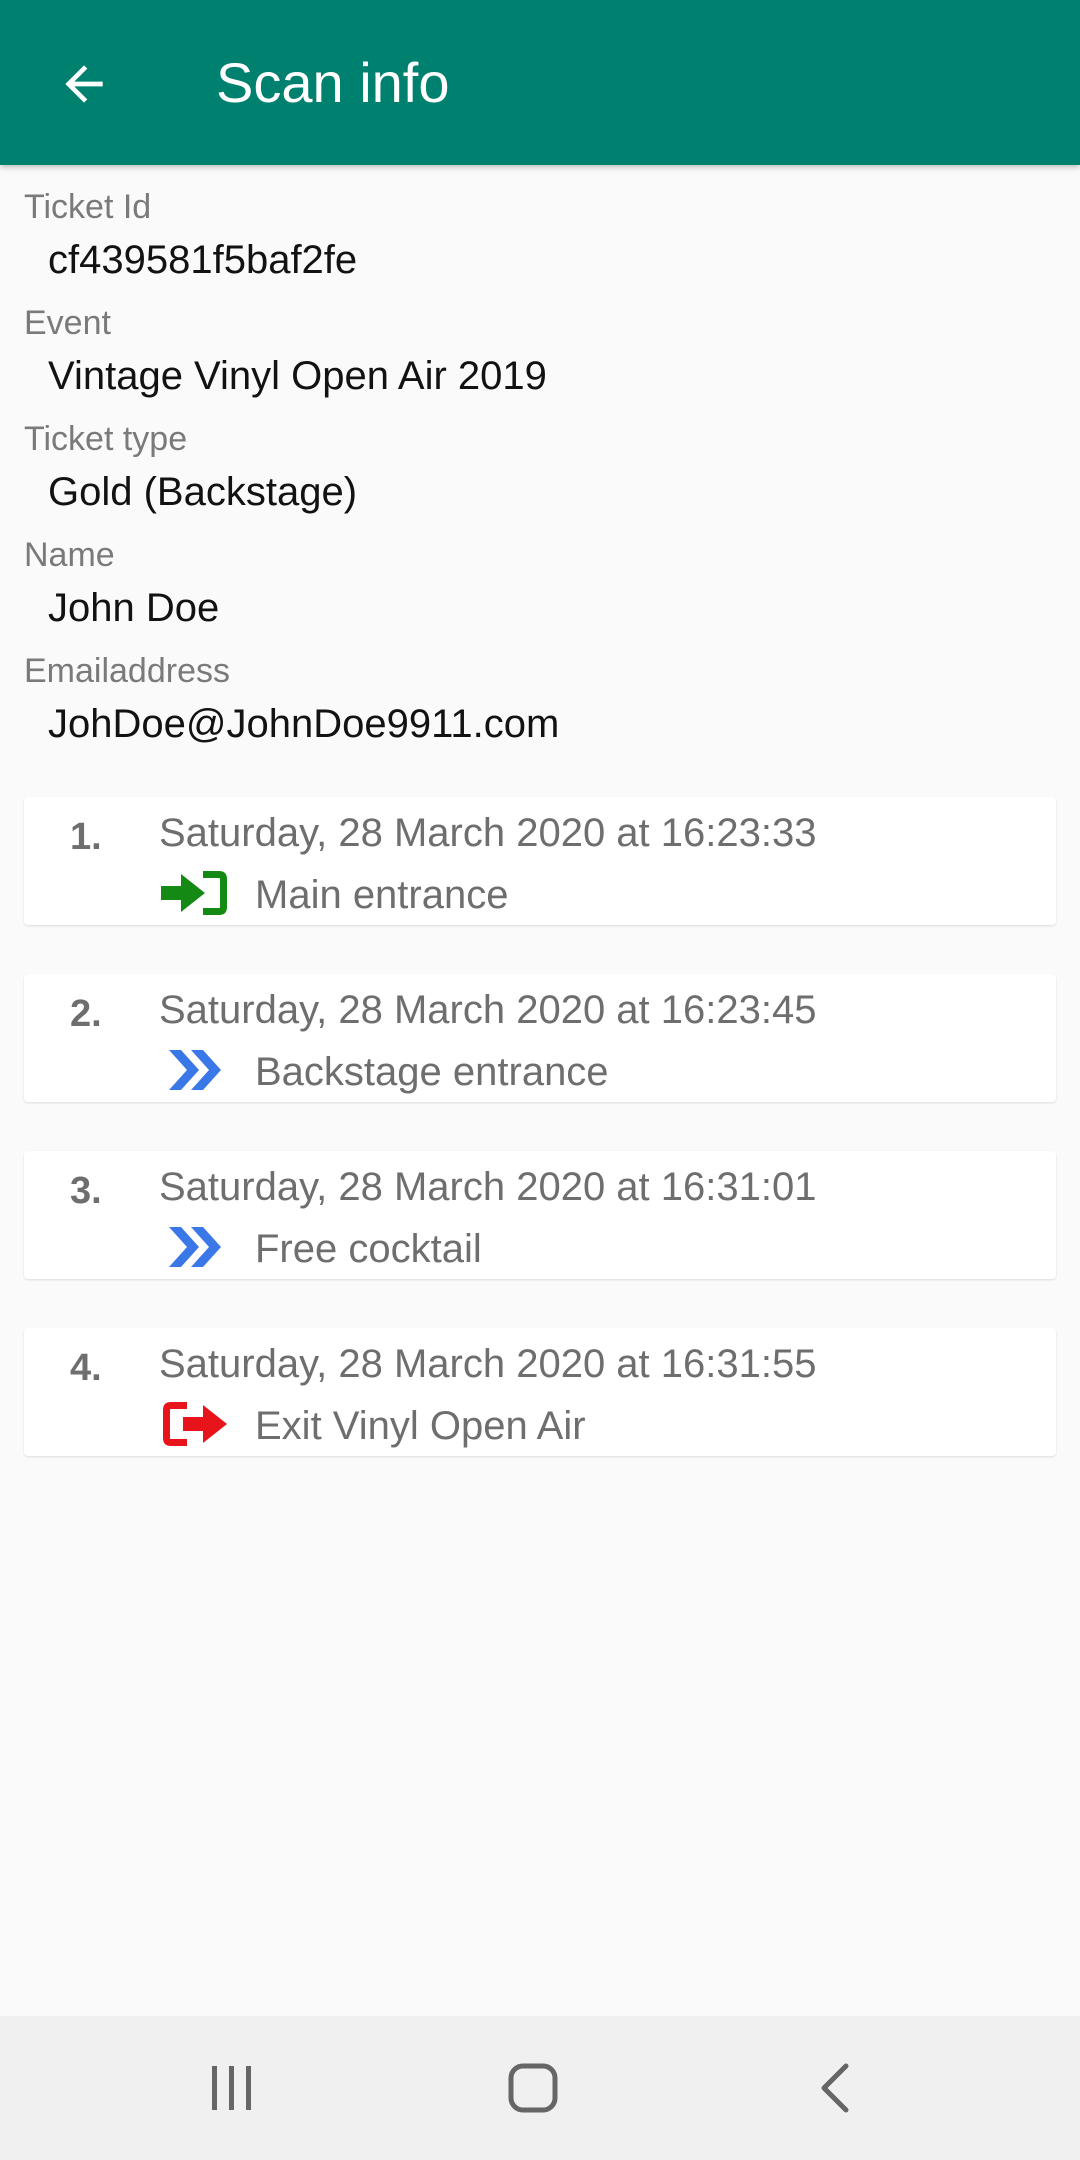  I want to click on scan-time: Saturday, 28 March 2020 at 16:23:33, so click(488, 833).